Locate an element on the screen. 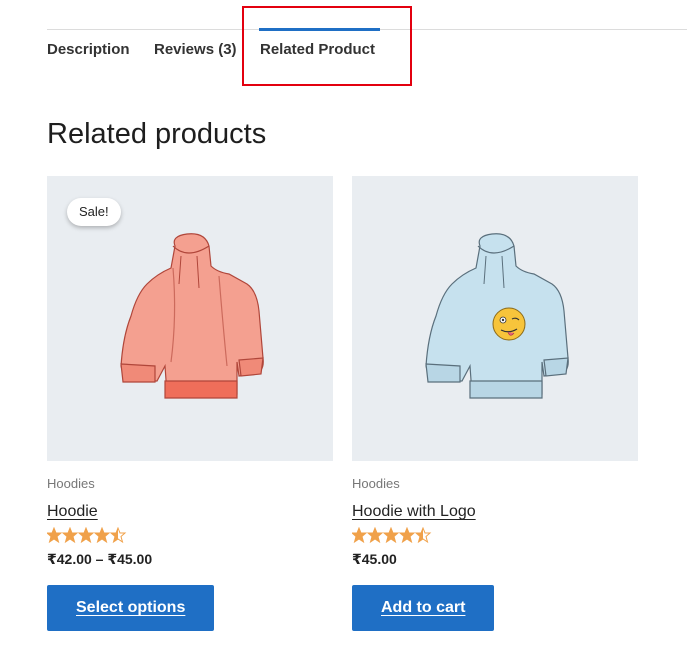  product-price: ₹42.00 – ₹45.00 is located at coordinates (100, 559).